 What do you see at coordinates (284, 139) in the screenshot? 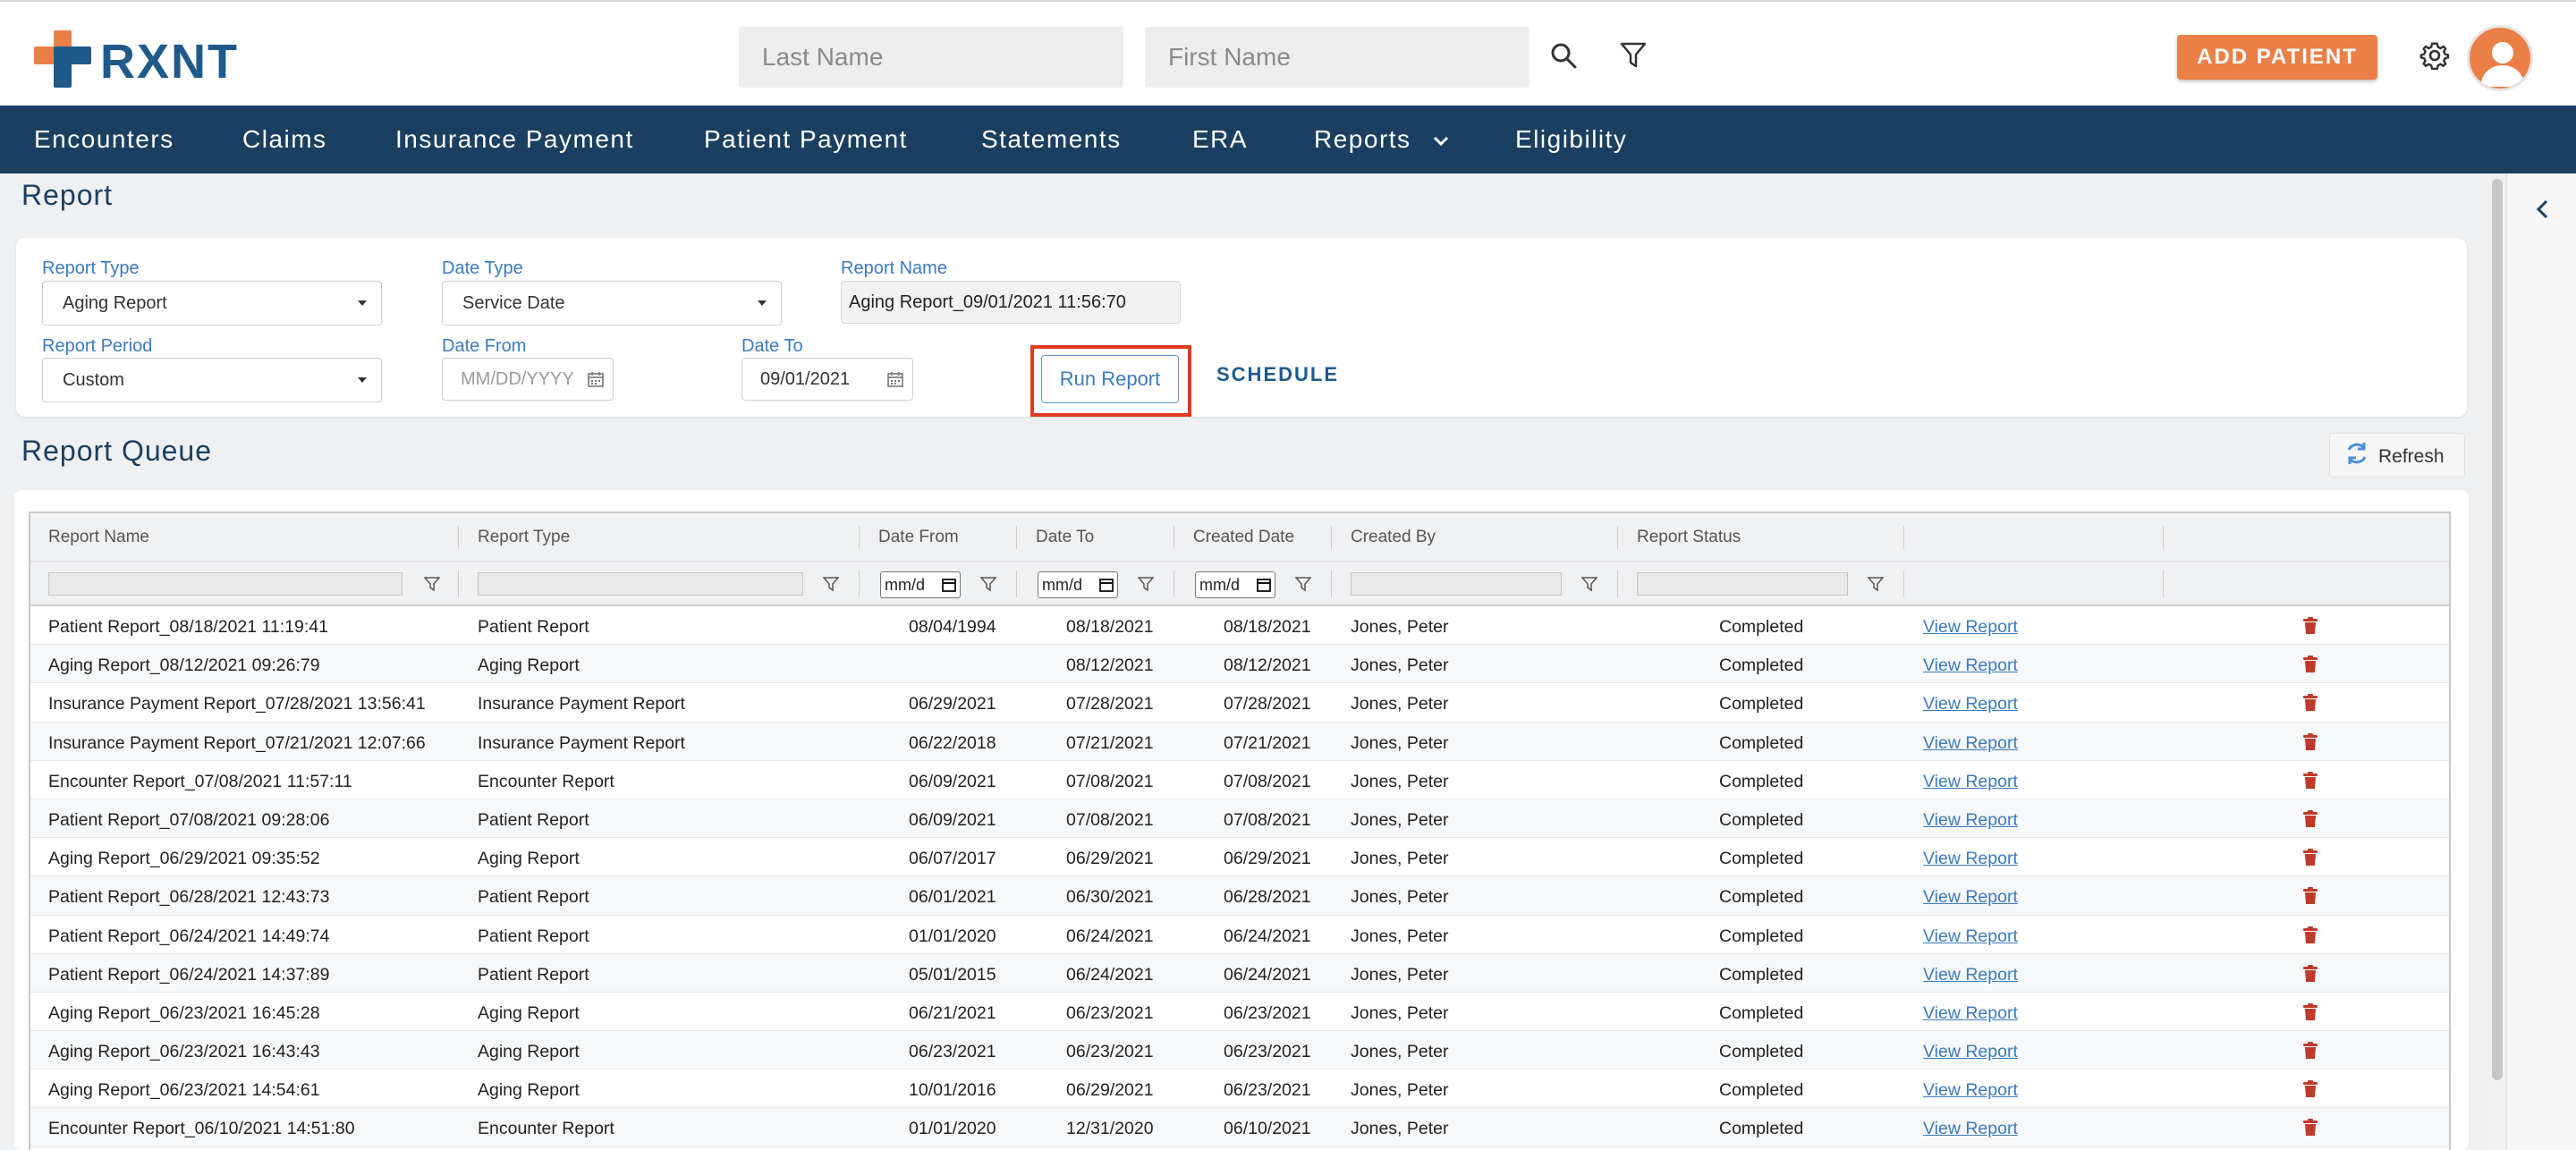
I see `nav-claims: Claims` at bounding box center [284, 139].